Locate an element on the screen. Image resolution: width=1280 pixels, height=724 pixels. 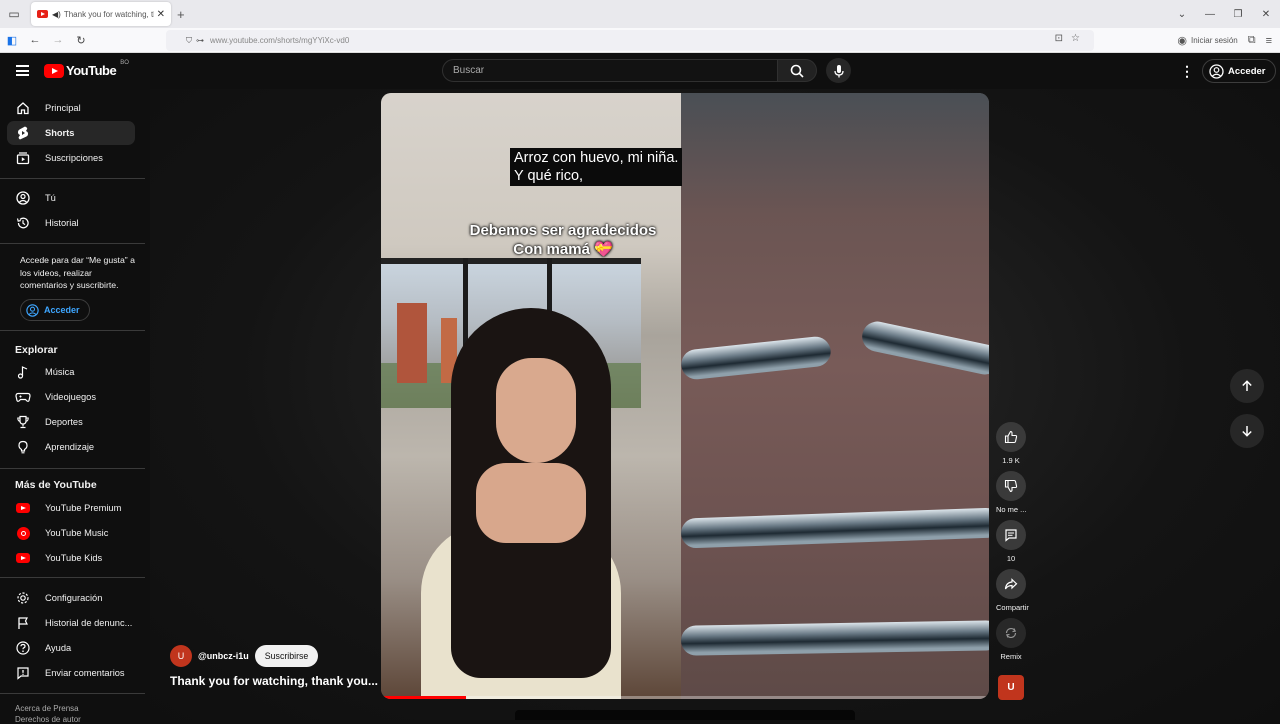
video-building is located at coordinates (412, 343).